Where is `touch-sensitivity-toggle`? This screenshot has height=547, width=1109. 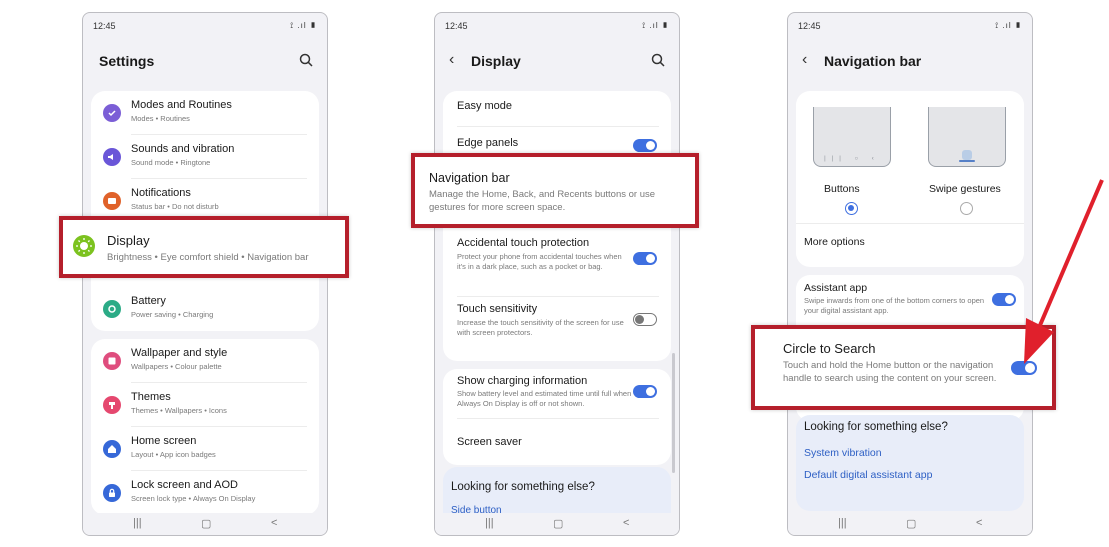 touch-sensitivity-toggle is located at coordinates (645, 319).